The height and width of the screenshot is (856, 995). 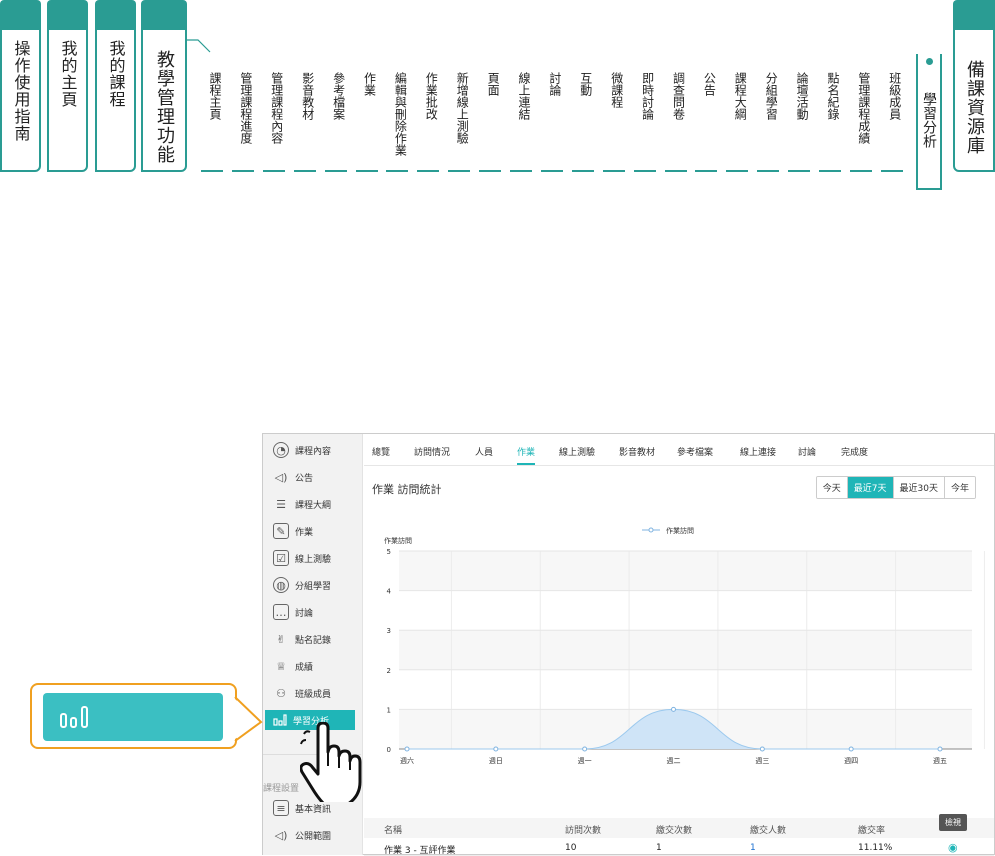 What do you see at coordinates (389, 592) in the screenshot?
I see `y-tick-label: 4` at bounding box center [389, 592].